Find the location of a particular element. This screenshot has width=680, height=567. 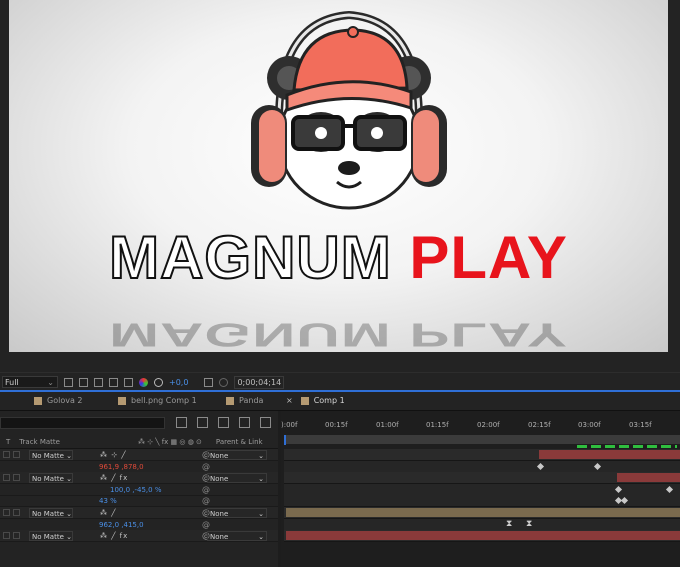

exposure-icon is located at coordinates (158, 382).